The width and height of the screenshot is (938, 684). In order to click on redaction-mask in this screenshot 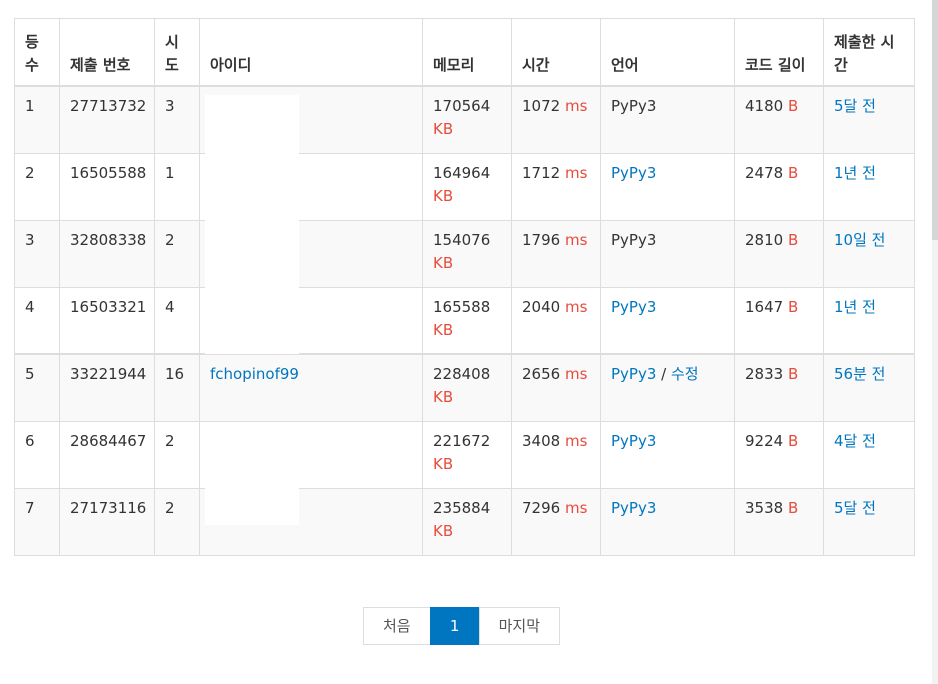, I will do `click(252, 224)`.